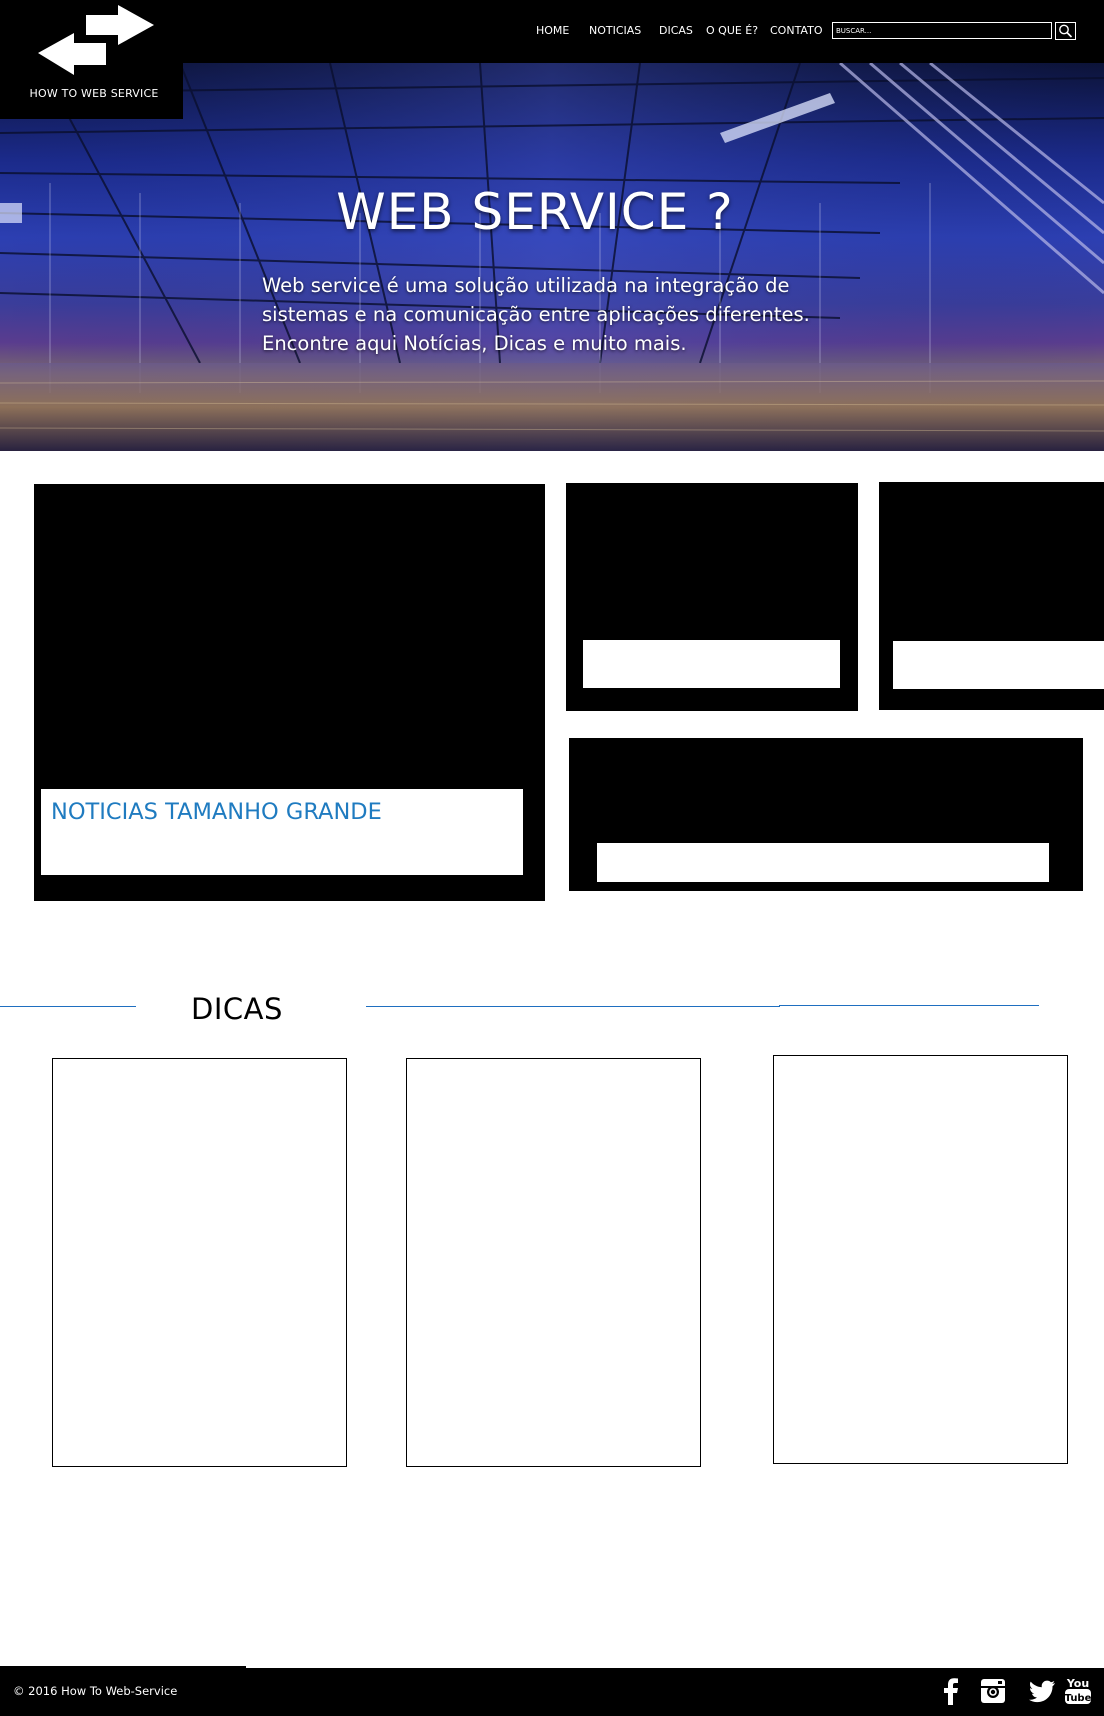  Describe the element at coordinates (289, 692) in the screenshot. I see `news-card-large: NOTICIAS TAMANHO GRANDE` at that location.